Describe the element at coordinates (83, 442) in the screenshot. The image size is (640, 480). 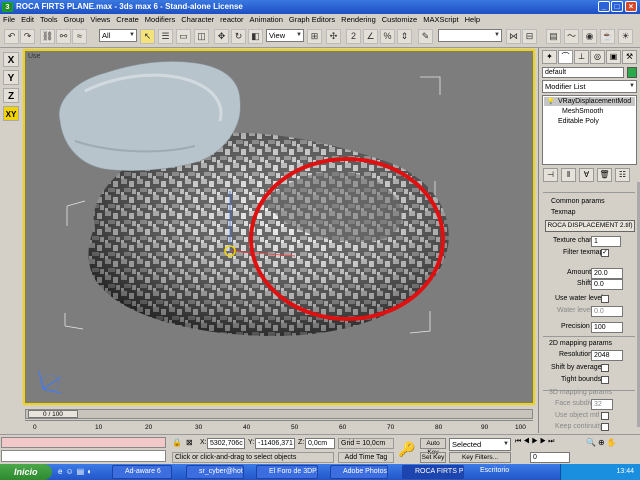
I see `maxscript-listener` at that location.